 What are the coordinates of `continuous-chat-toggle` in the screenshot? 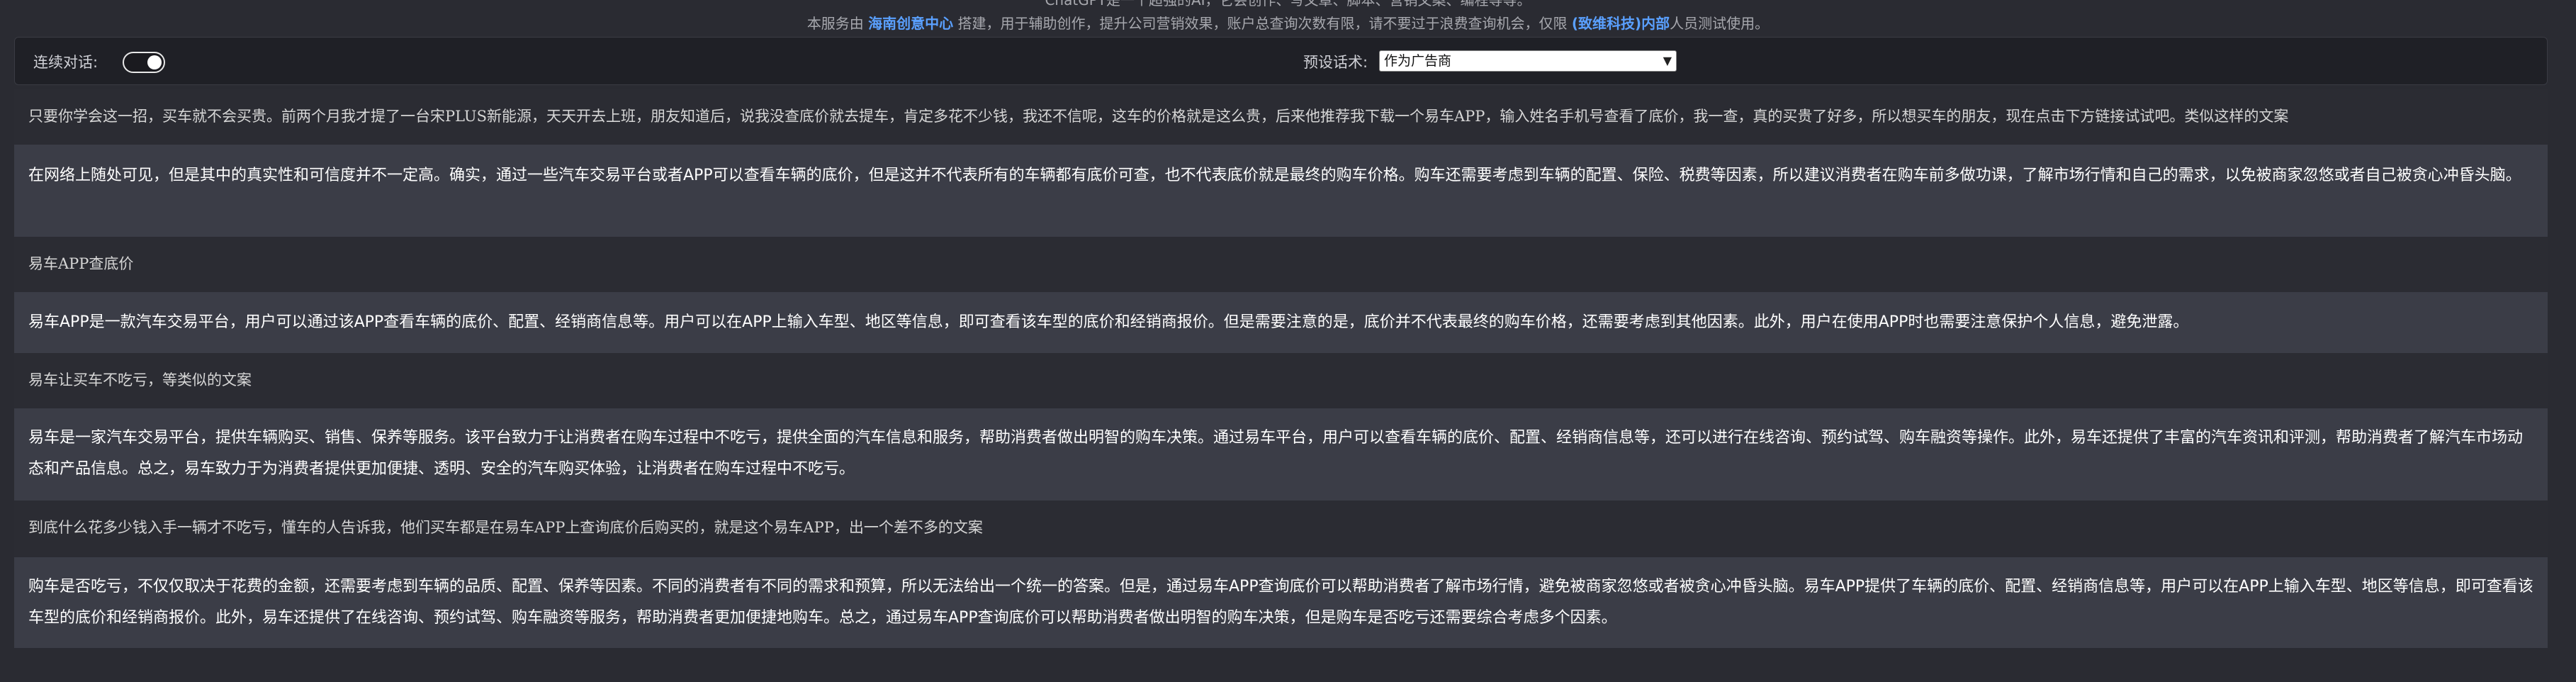 It's located at (144, 63).